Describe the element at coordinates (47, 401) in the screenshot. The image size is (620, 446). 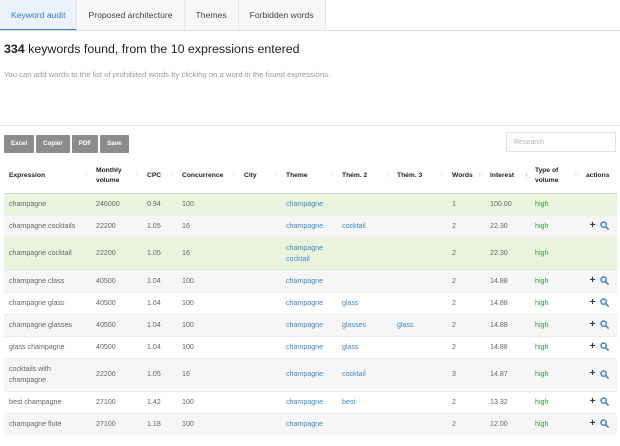
I see `cell-expression: best champagne` at that location.